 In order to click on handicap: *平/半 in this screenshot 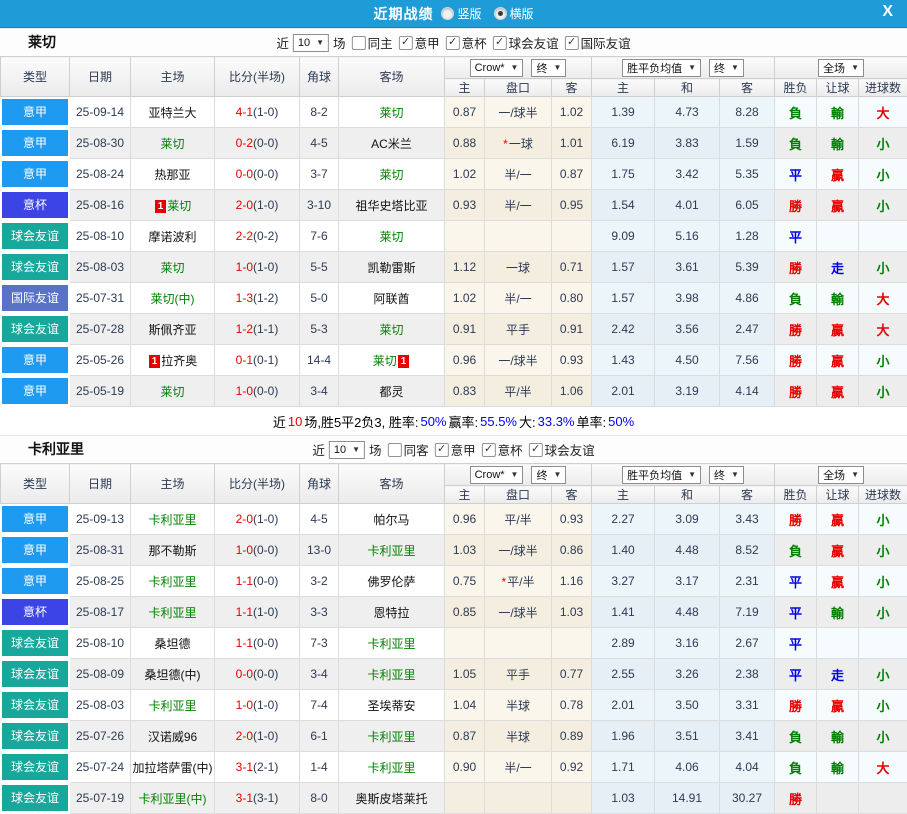, I will do `click(518, 581)`.